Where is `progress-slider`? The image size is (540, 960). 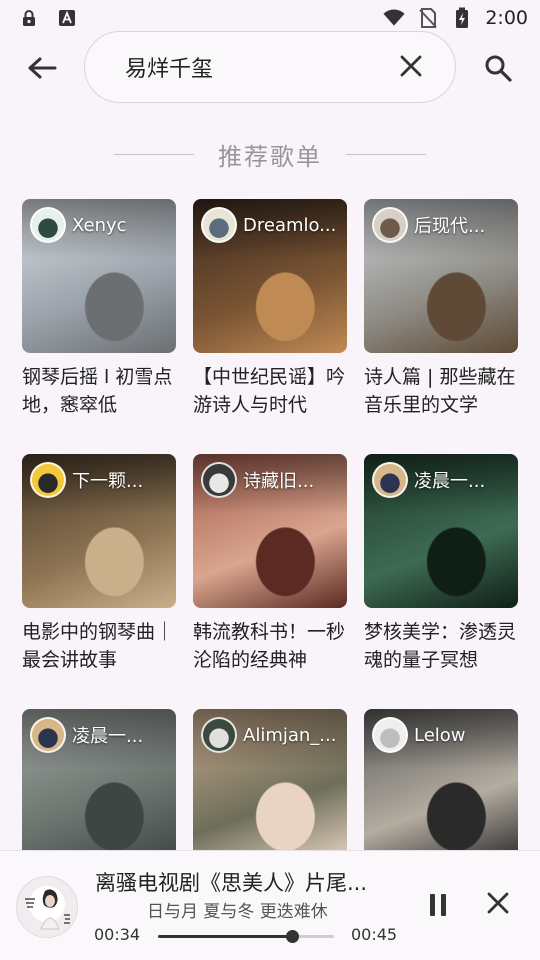 progress-slider is located at coordinates (246, 936).